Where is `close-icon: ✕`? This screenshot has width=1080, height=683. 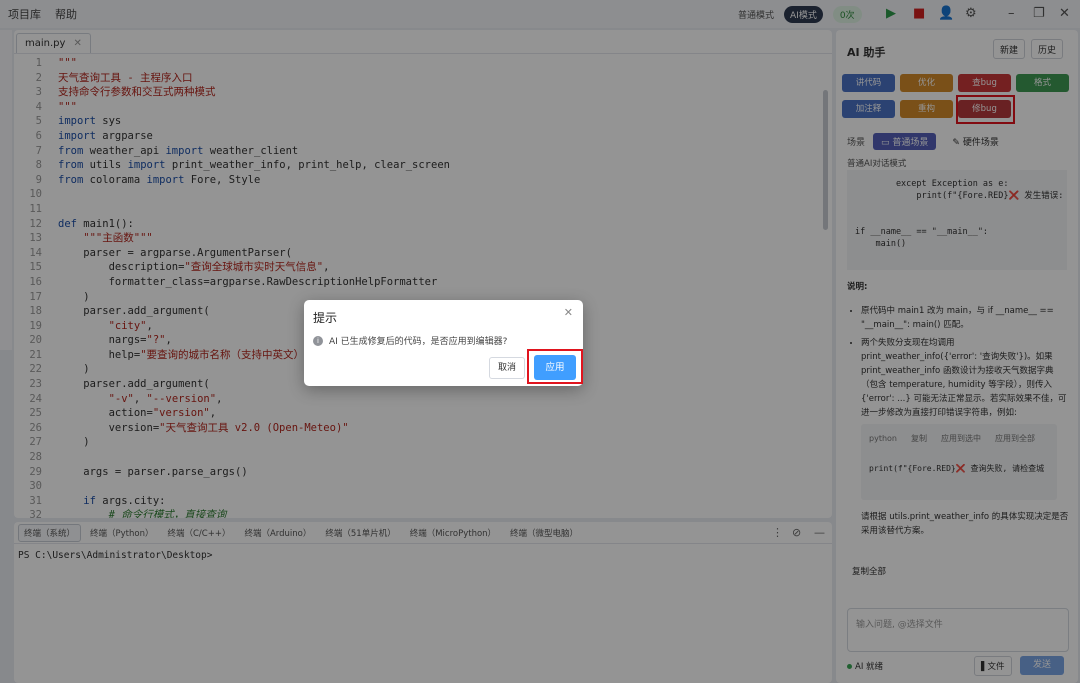 close-icon: ✕ is located at coordinates (568, 312).